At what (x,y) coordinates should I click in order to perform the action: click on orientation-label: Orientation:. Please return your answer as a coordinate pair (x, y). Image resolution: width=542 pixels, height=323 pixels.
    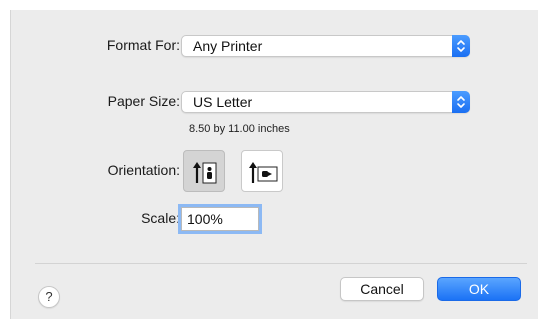
    Looking at the image, I should click on (143, 170).